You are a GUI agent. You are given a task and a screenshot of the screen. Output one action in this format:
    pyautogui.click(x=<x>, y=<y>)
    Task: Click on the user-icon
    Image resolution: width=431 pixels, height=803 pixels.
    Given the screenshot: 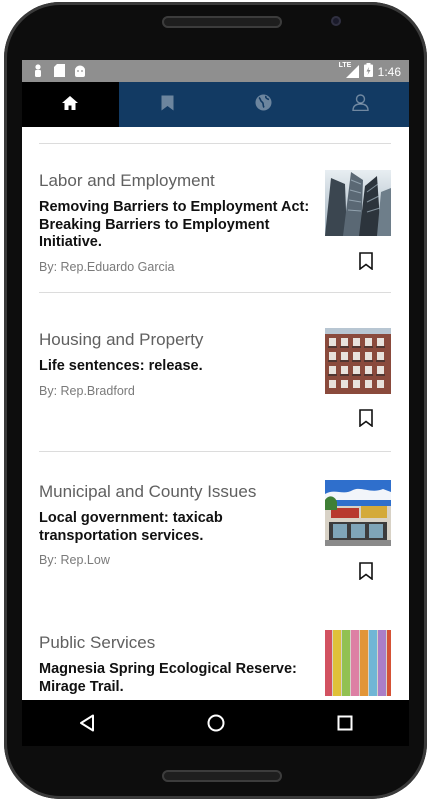 What is the action you would take?
    pyautogui.click(x=360, y=104)
    